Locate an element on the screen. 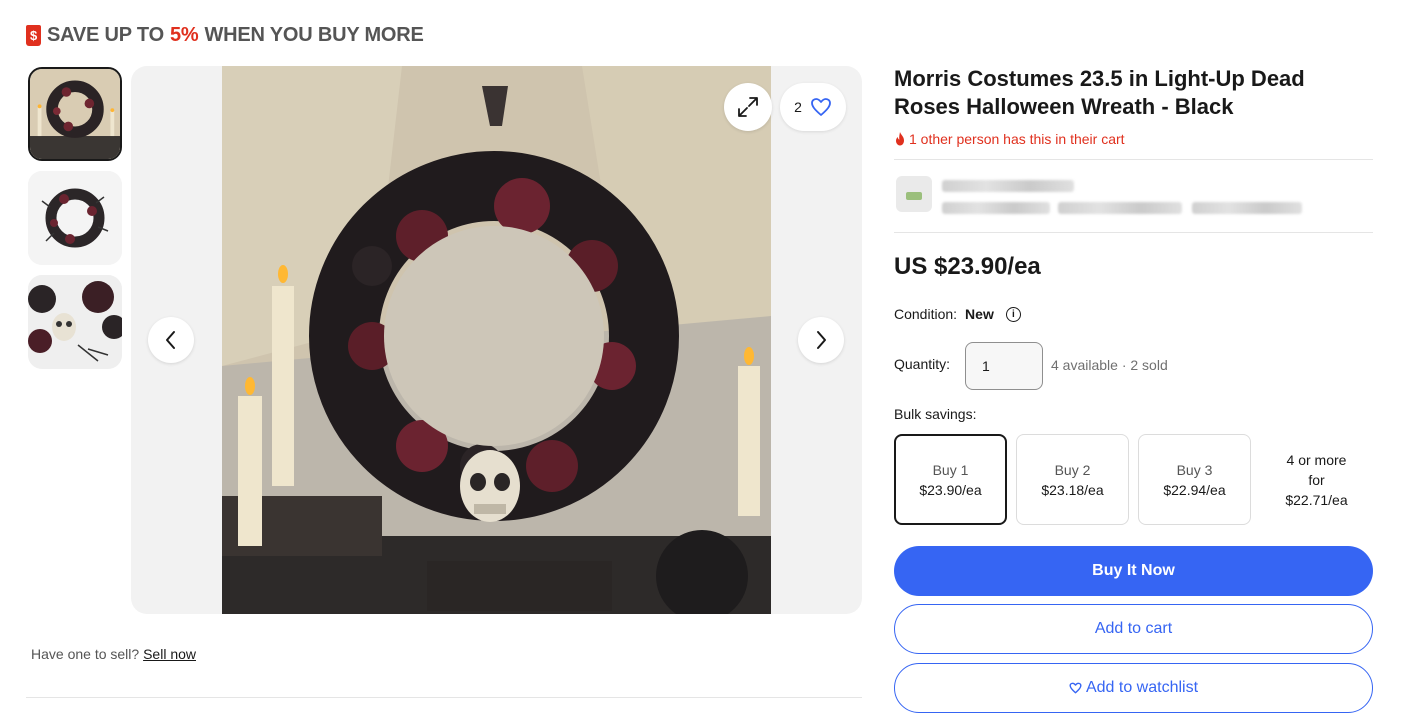  sell-now-link: Sell now is located at coordinates (169, 654).